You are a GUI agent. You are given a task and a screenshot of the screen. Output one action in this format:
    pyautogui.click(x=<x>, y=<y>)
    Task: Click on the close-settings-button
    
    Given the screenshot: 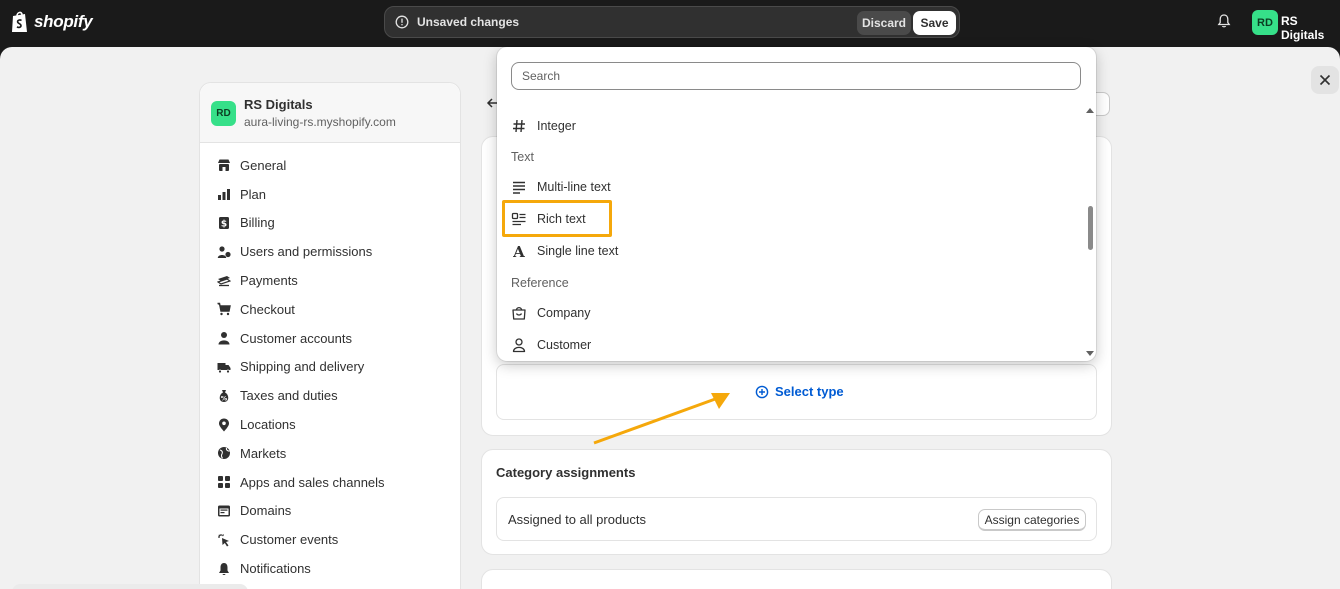 What is the action you would take?
    pyautogui.click(x=1325, y=80)
    